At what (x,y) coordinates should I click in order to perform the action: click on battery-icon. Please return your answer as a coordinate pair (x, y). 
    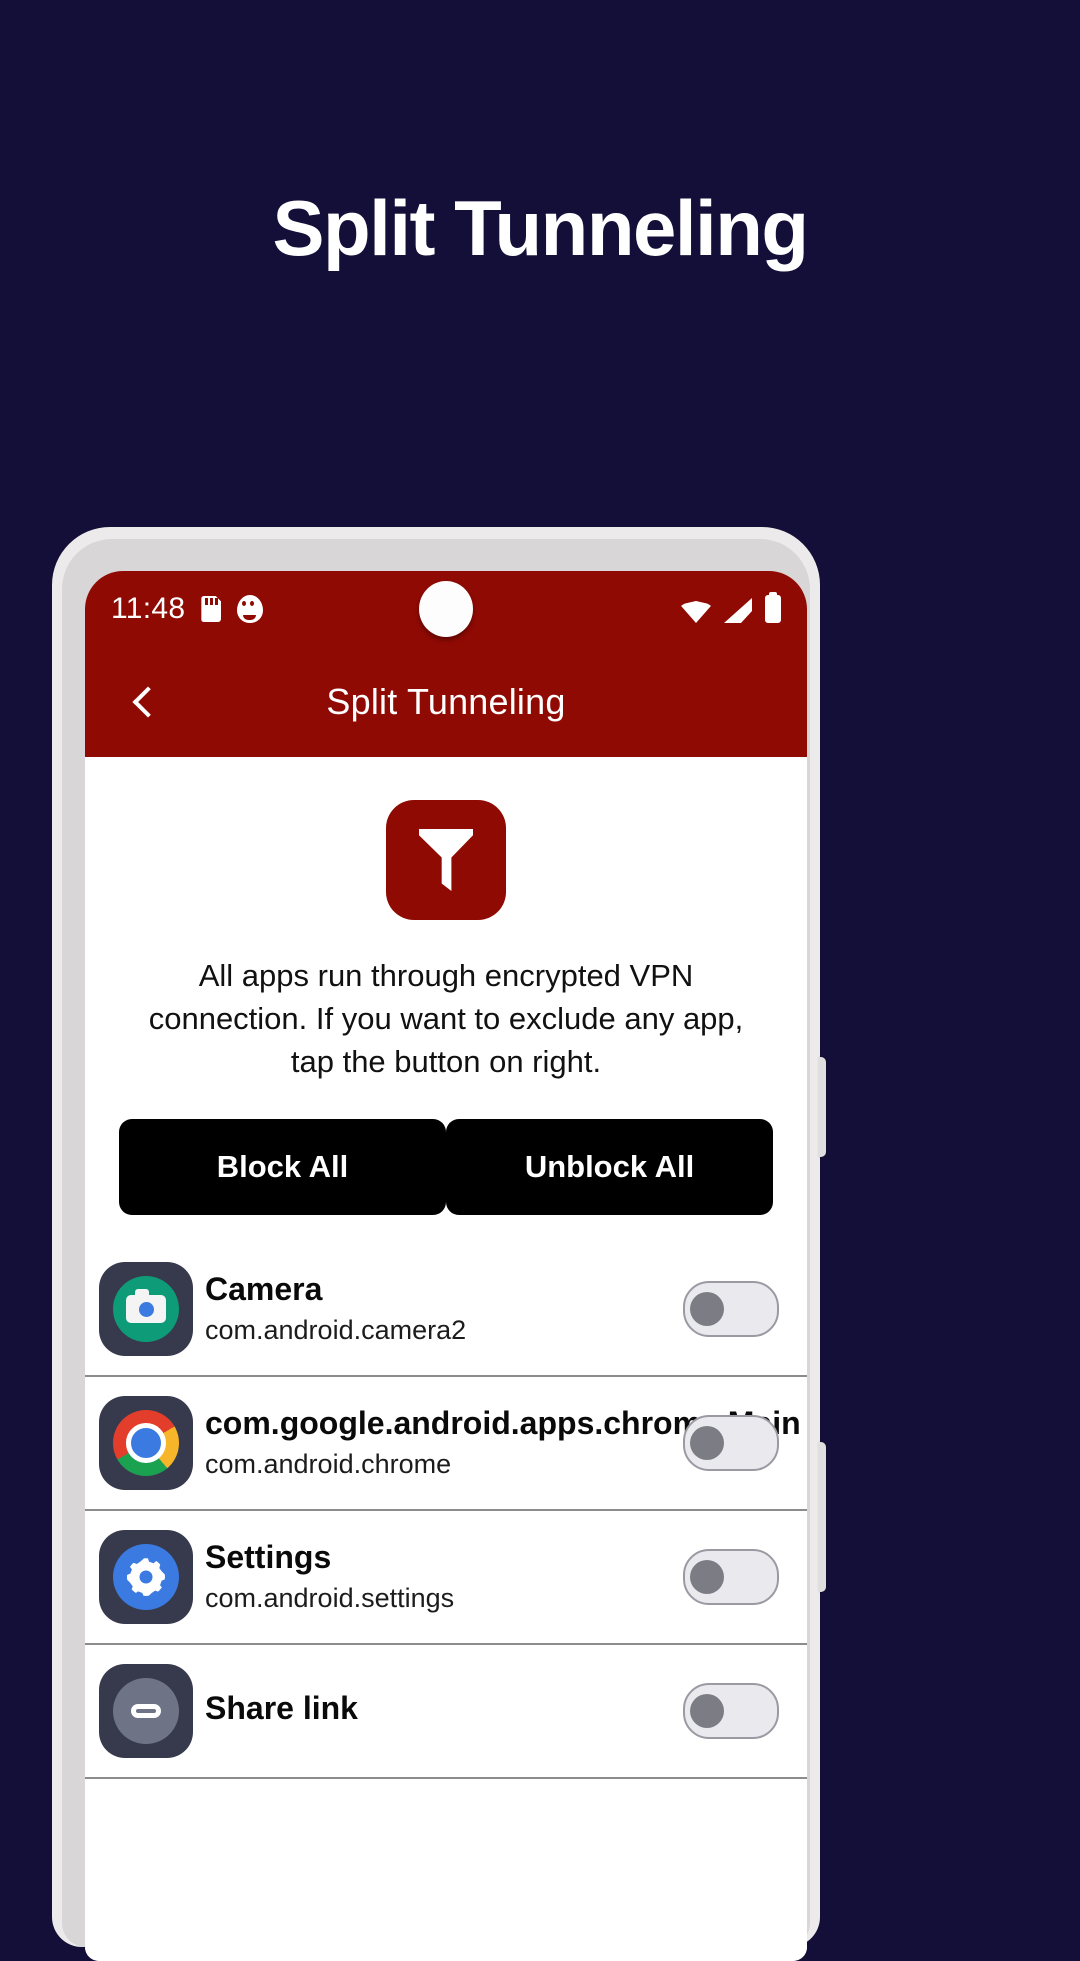
    Looking at the image, I should click on (773, 609).